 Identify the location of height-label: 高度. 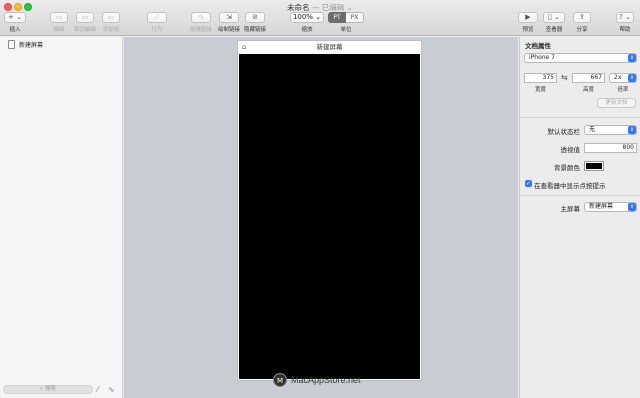
(588, 90).